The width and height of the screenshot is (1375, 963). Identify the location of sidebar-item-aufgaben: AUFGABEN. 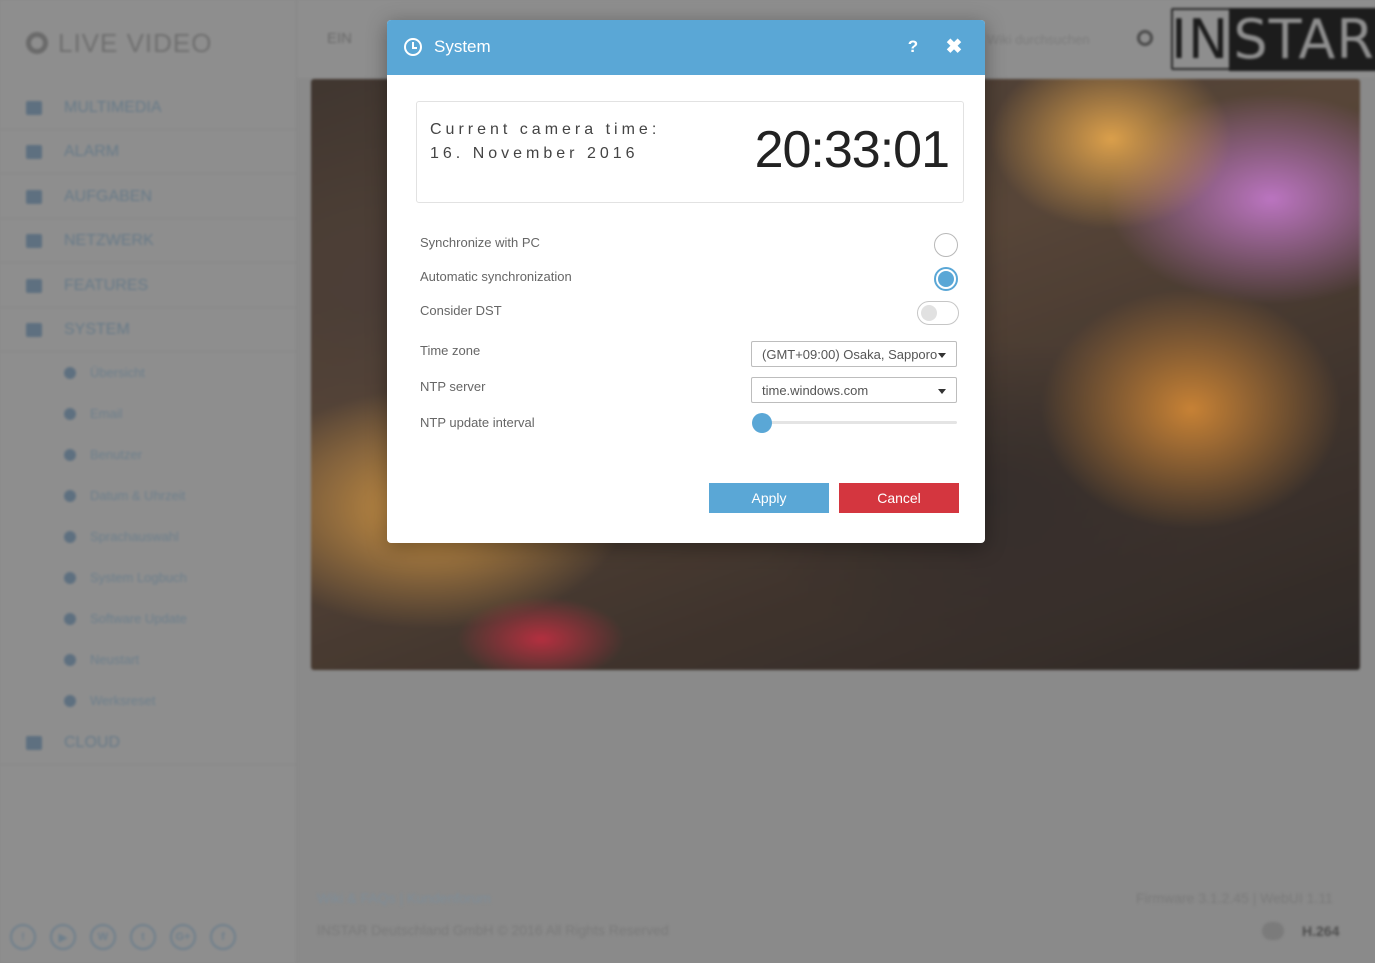
(148, 197).